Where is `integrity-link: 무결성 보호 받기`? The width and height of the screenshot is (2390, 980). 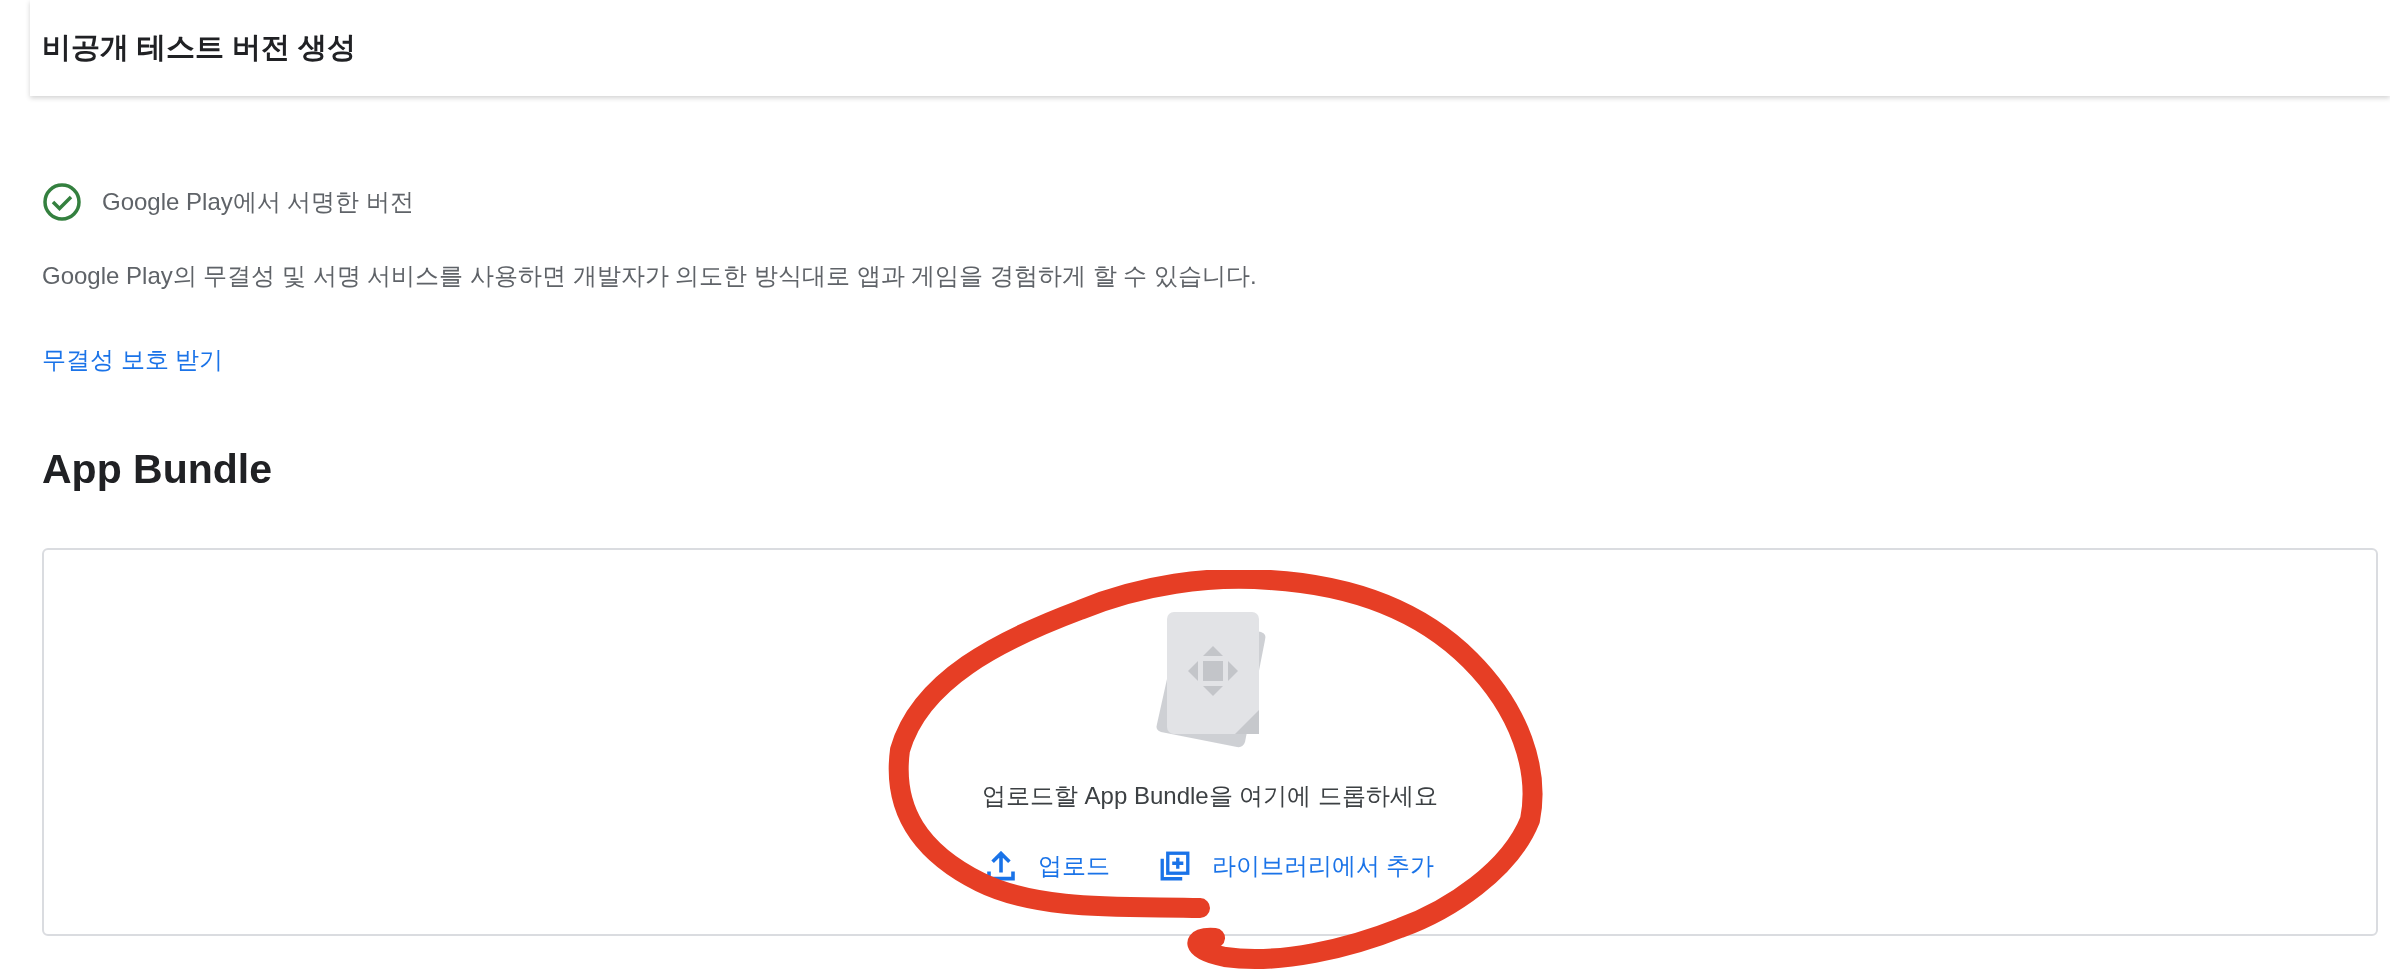 integrity-link: 무결성 보호 받기 is located at coordinates (133, 360).